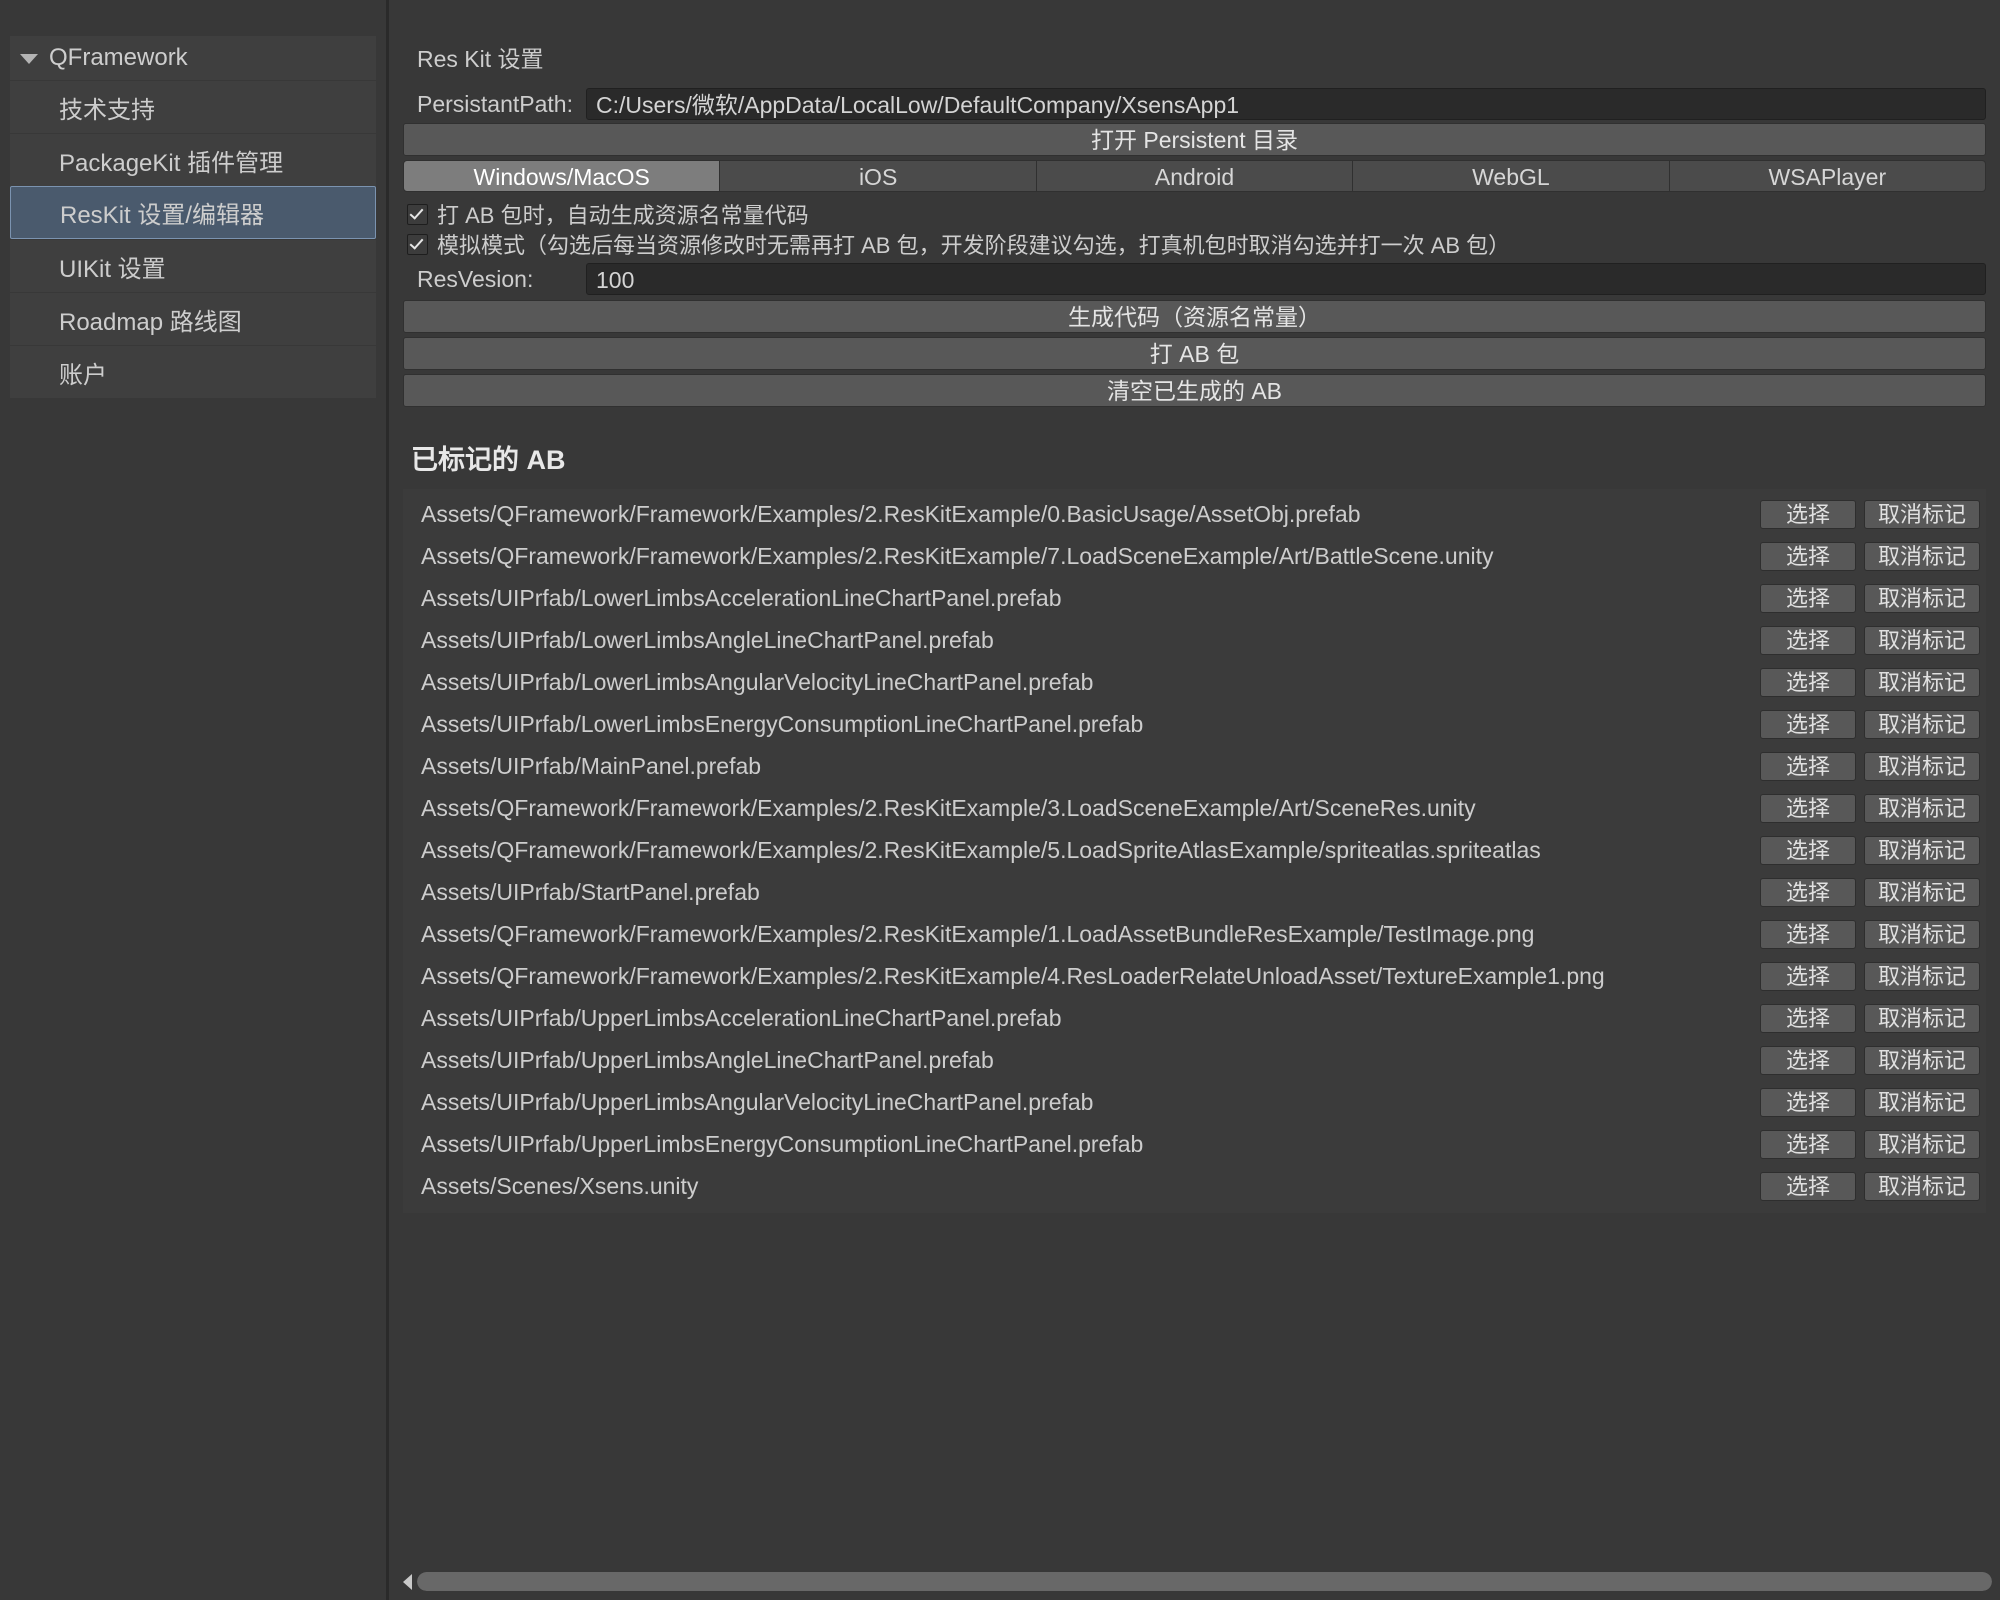 The image size is (2000, 1600). What do you see at coordinates (1194, 1186) in the screenshot?
I see `asset-row: Assets/Scenes/Xsens.unity 选择 取消标记` at bounding box center [1194, 1186].